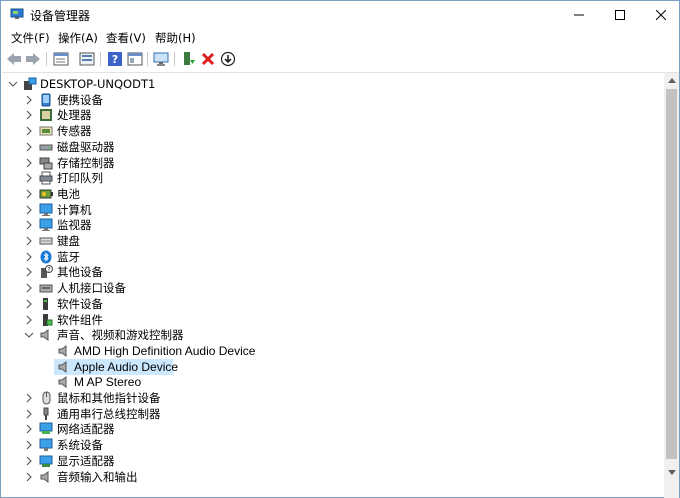 The image size is (680, 498). I want to click on software-device-icon, so click(46, 304).